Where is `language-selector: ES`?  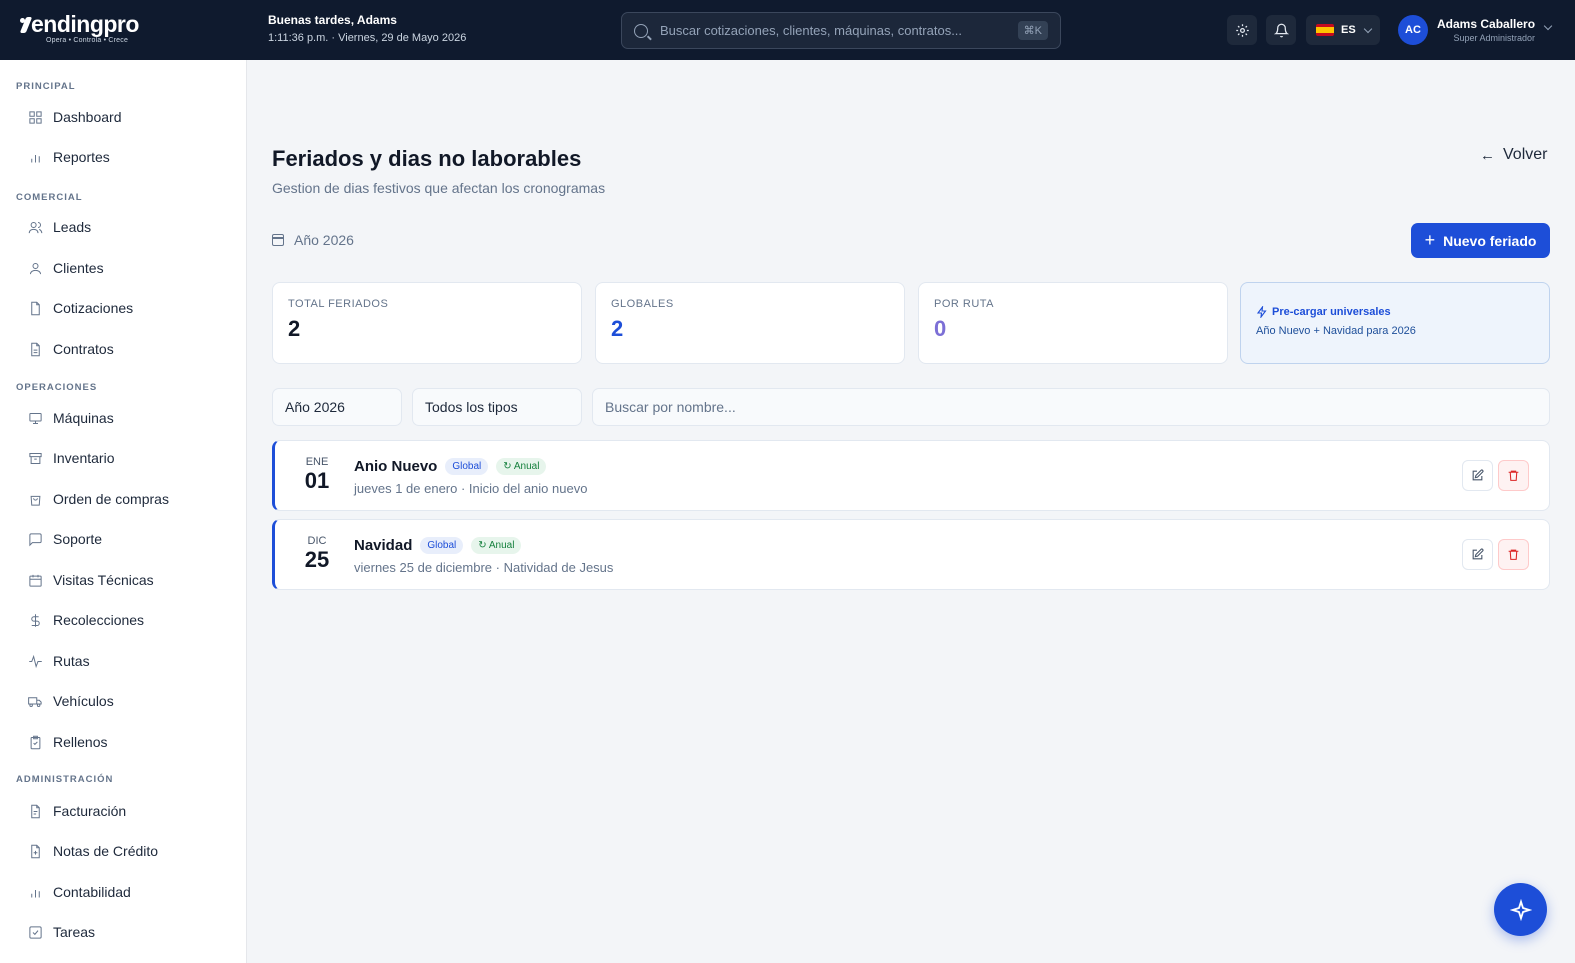 language-selector: ES is located at coordinates (1343, 30).